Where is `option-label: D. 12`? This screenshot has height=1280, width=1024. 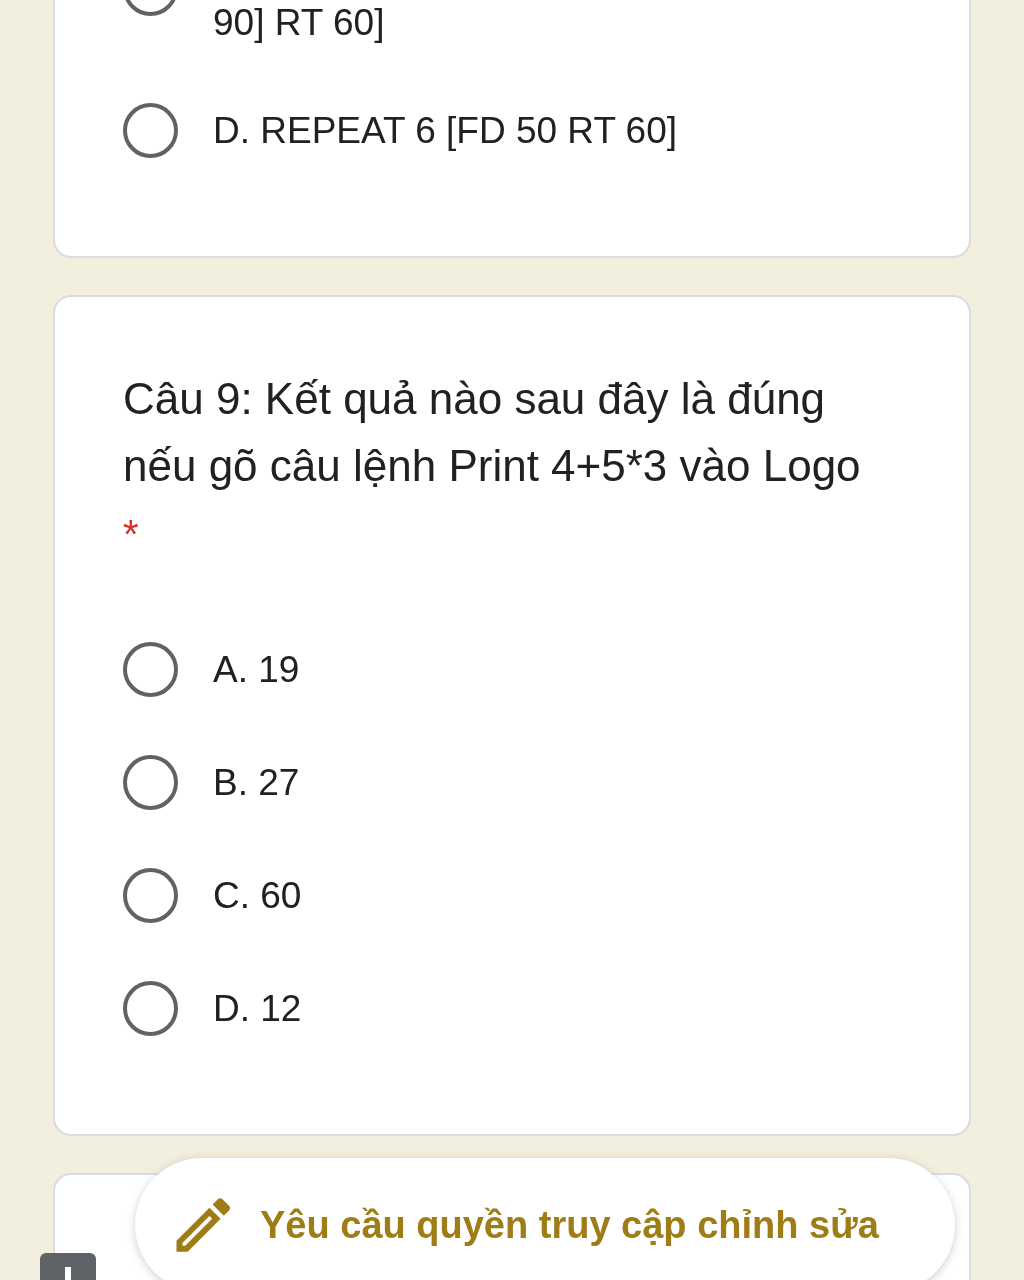 option-label: D. 12 is located at coordinates (257, 1009).